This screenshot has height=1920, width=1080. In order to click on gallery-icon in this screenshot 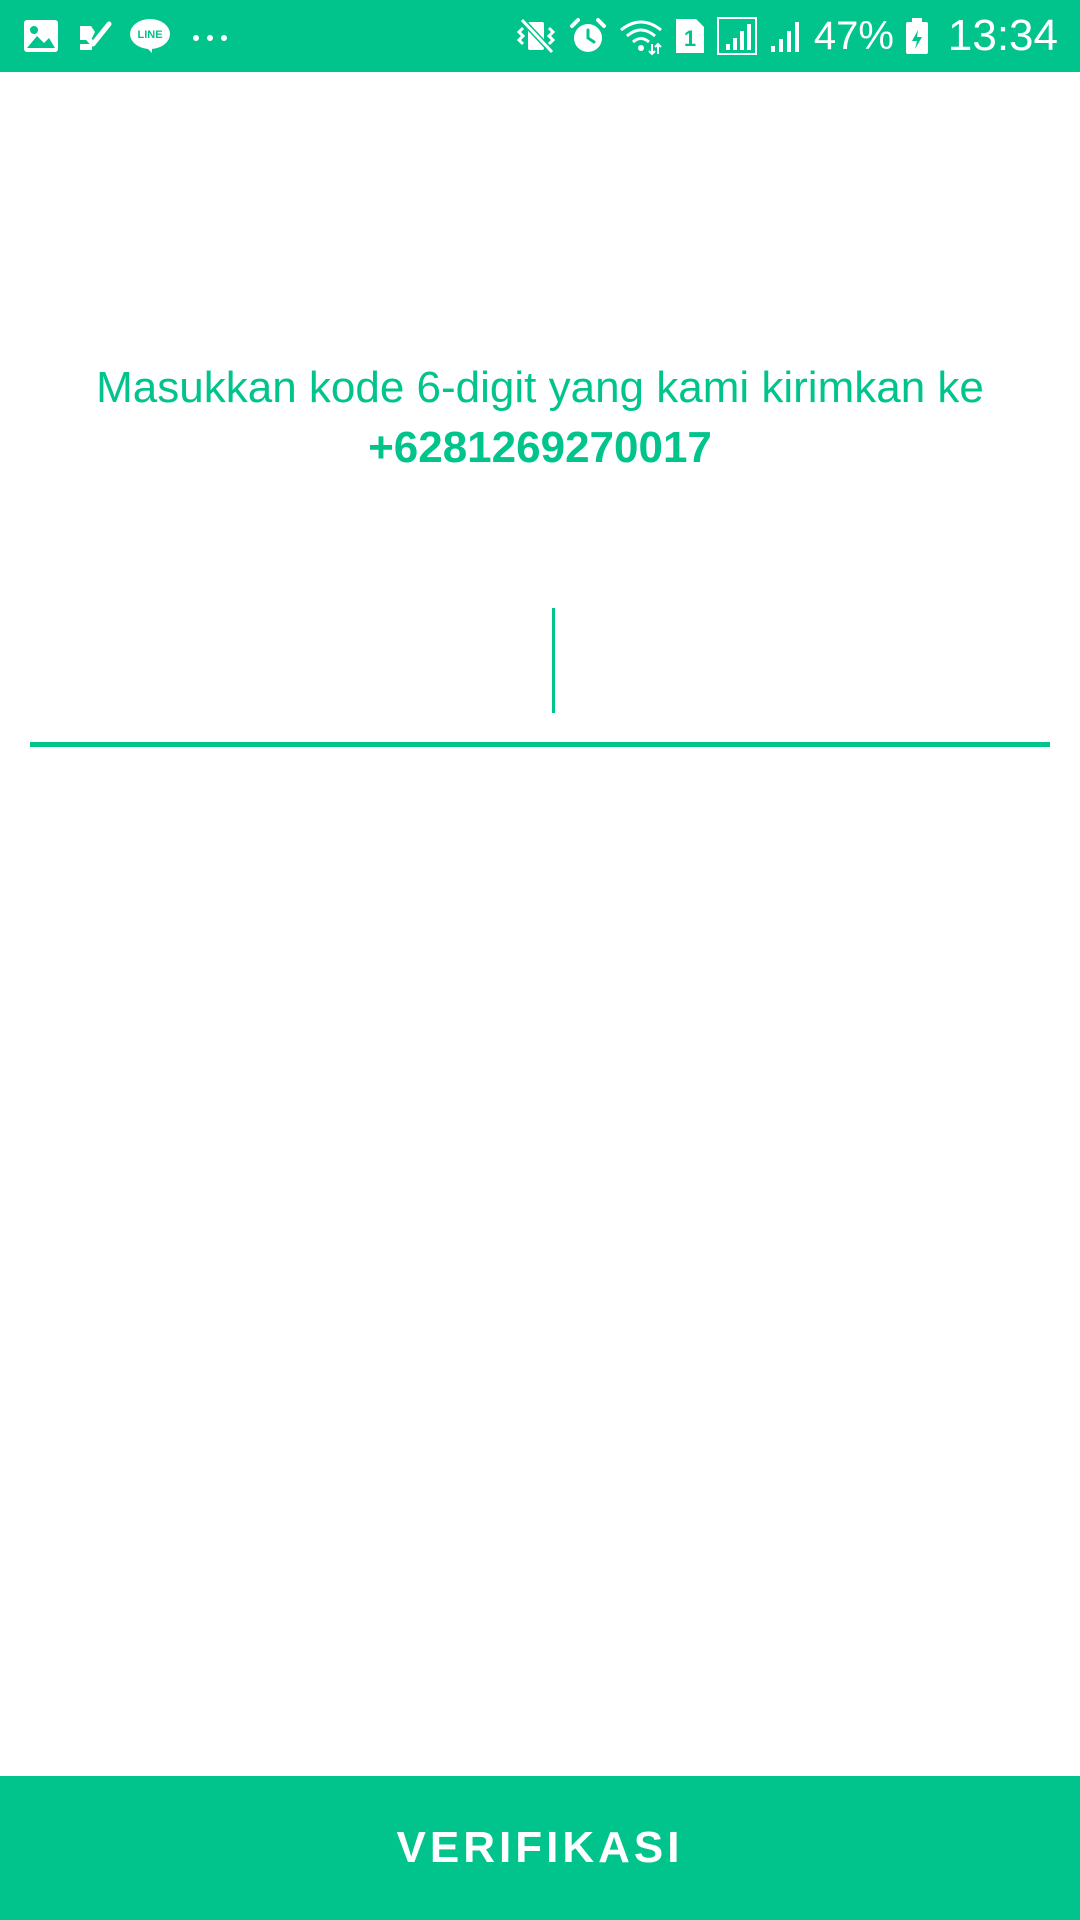, I will do `click(41, 36)`.